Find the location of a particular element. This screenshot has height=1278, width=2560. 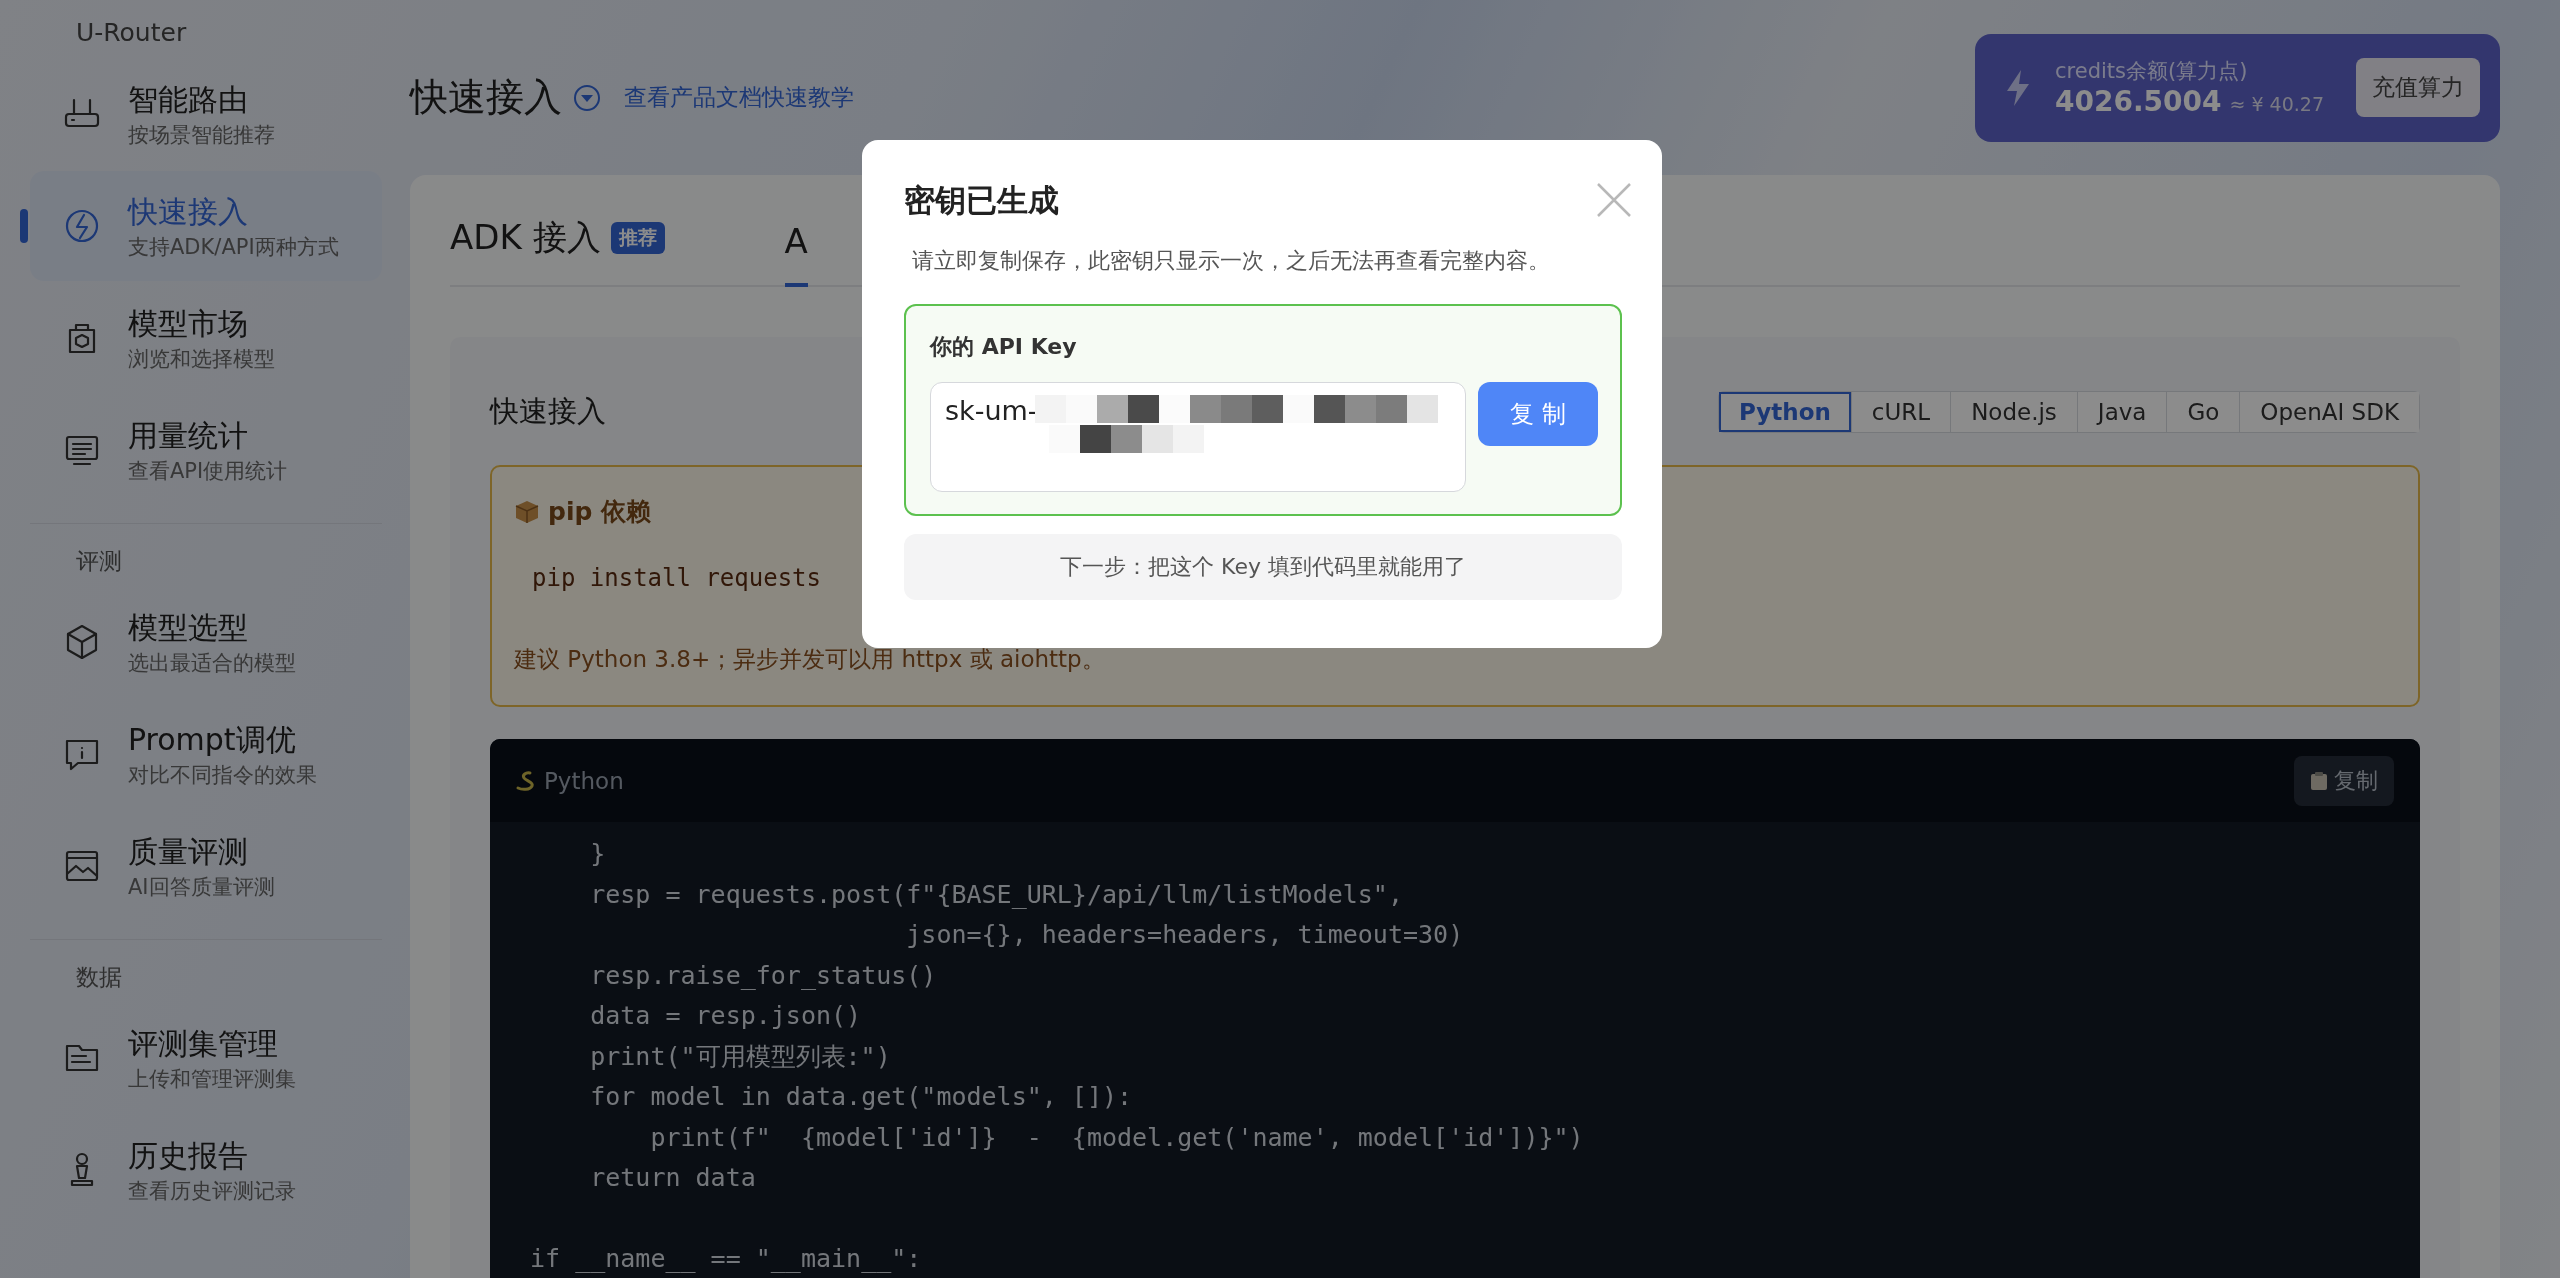

sidebar-item: 历史报告 查看历史评测记录 is located at coordinates (206, 1170).